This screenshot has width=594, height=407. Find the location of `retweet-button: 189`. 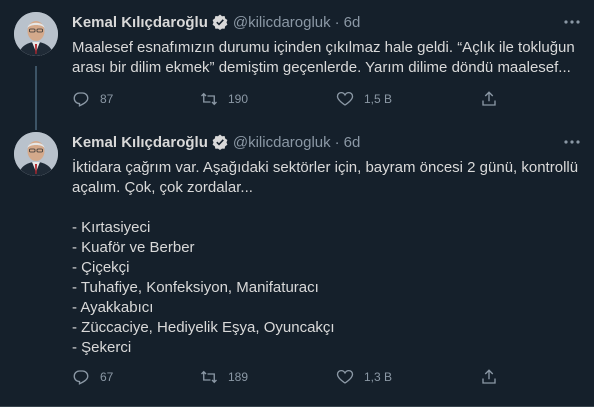

retweet-button: 189 is located at coordinates (224, 377).